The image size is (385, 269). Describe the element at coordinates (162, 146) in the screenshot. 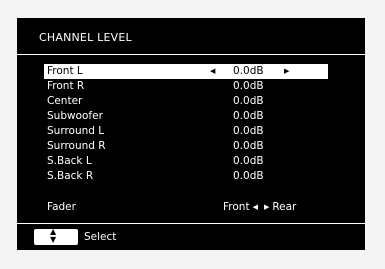

I see `channel-row-surround-r: Surround R 0.0dB` at that location.